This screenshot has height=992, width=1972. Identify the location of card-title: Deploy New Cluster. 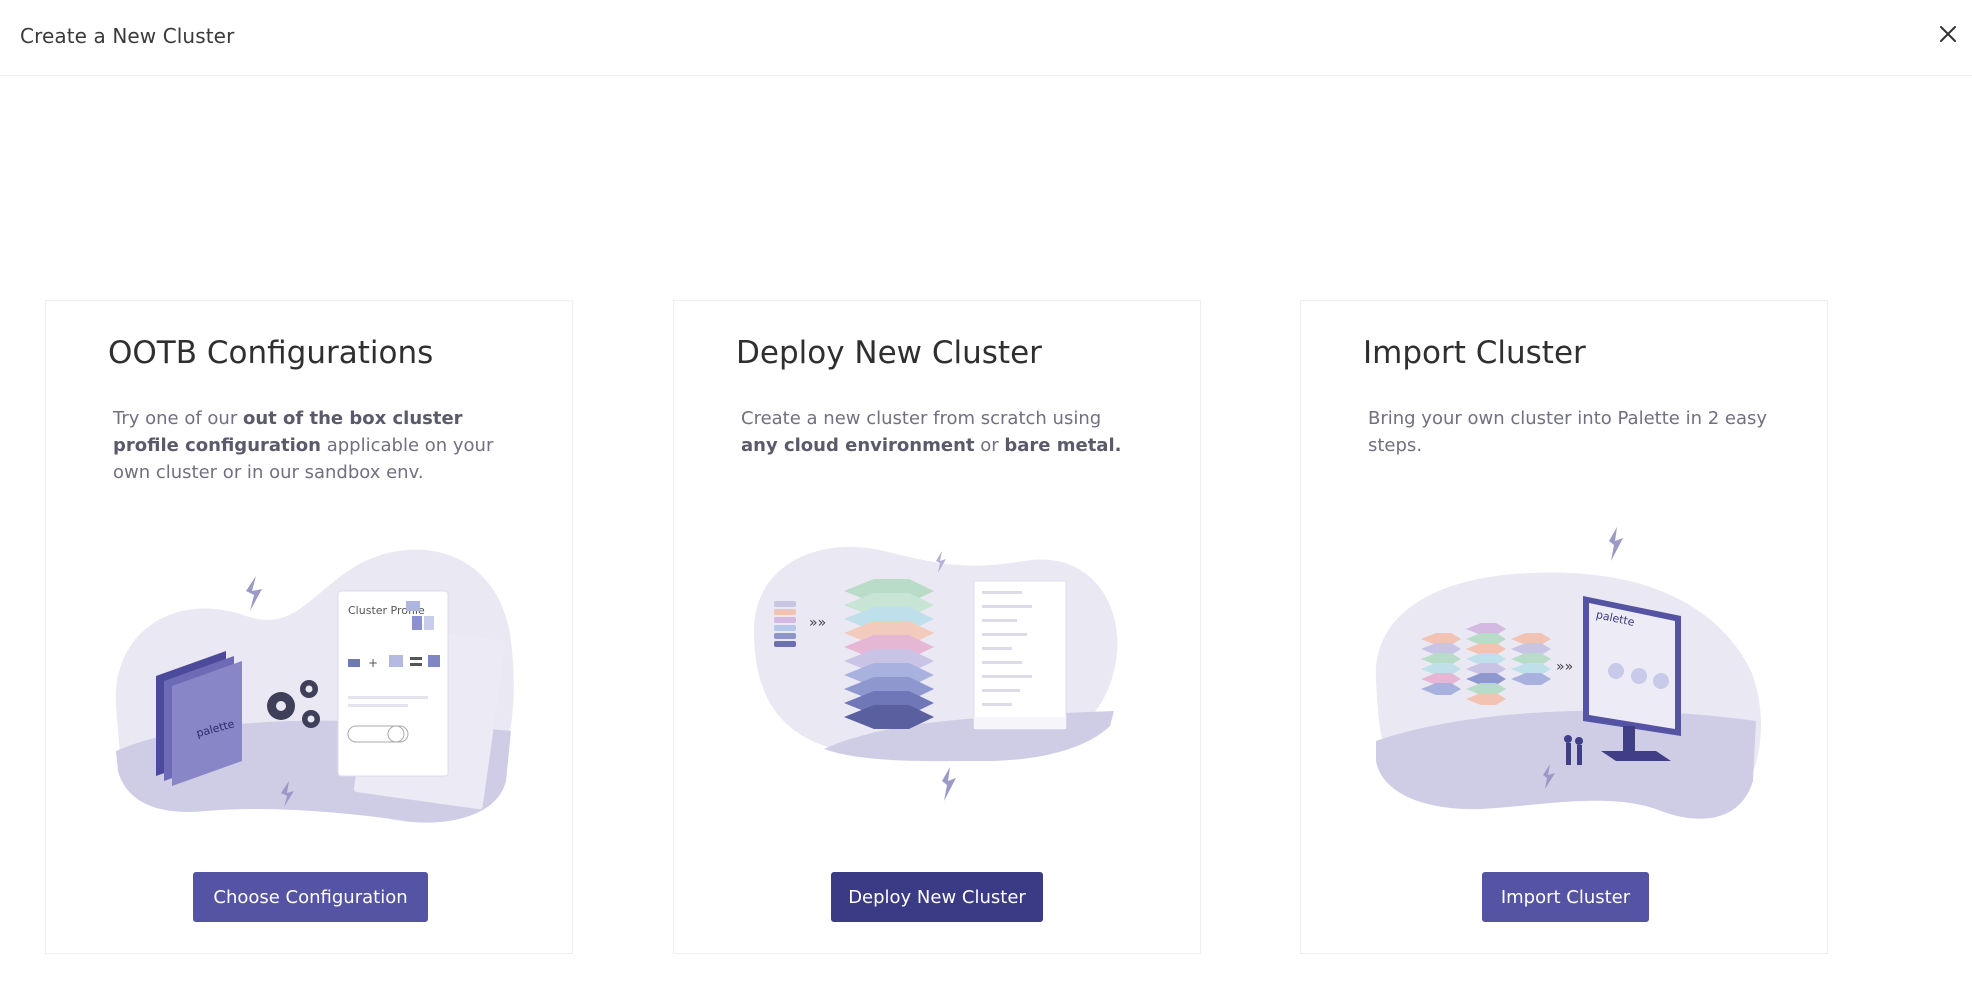
(889, 353).